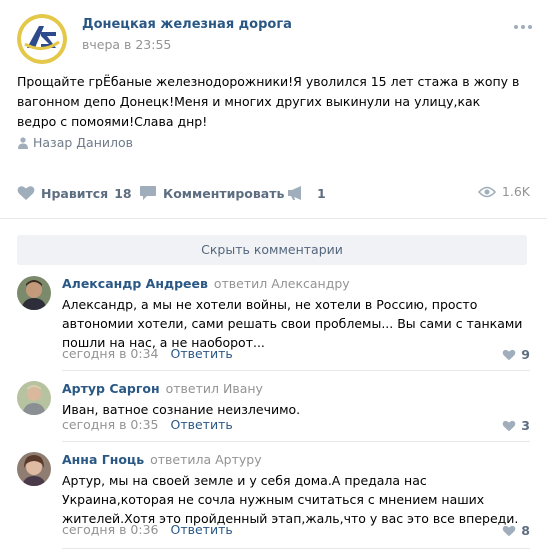 Image resolution: width=547 pixels, height=552 pixels. I want to click on eye-icon, so click(486, 191).